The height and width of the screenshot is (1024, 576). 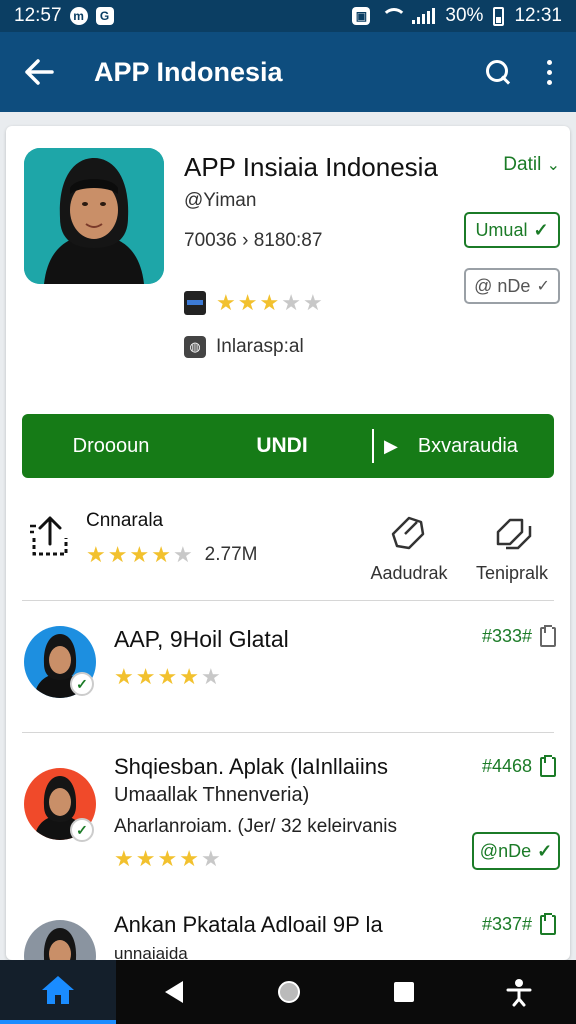 I want to click on preview-button: Bxvaraudia, so click(x=468, y=446).